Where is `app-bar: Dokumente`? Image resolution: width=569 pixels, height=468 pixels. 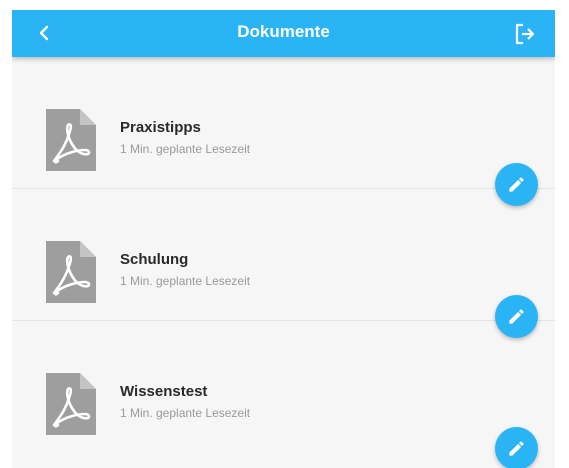 app-bar: Dokumente is located at coordinates (283, 33).